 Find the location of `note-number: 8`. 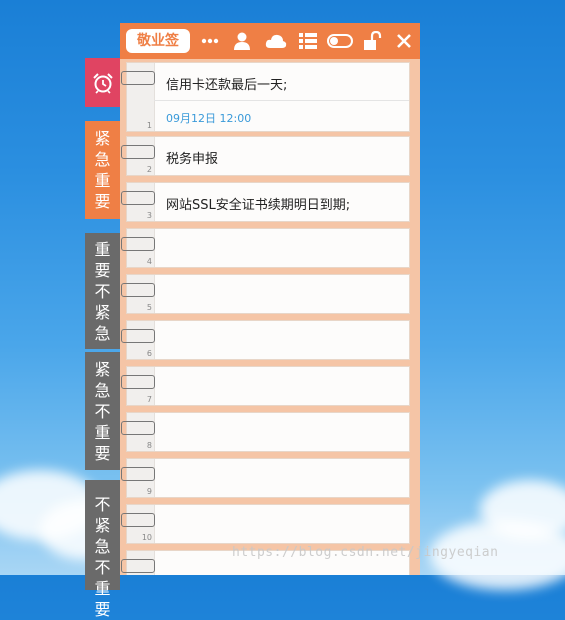

note-number: 8 is located at coordinates (149, 445).